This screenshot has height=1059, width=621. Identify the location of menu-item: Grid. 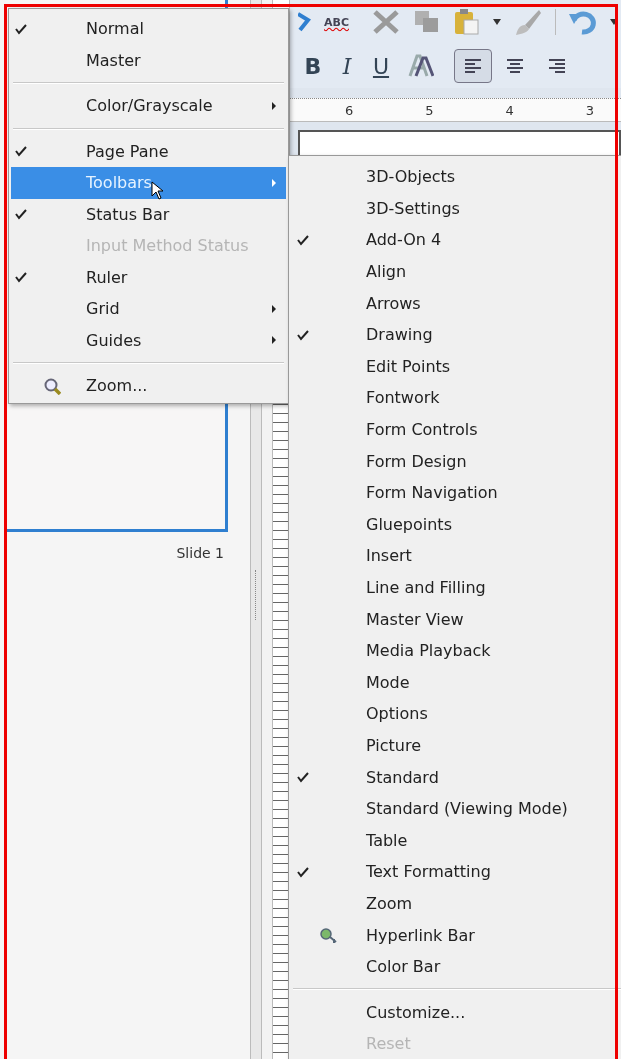
(148, 309).